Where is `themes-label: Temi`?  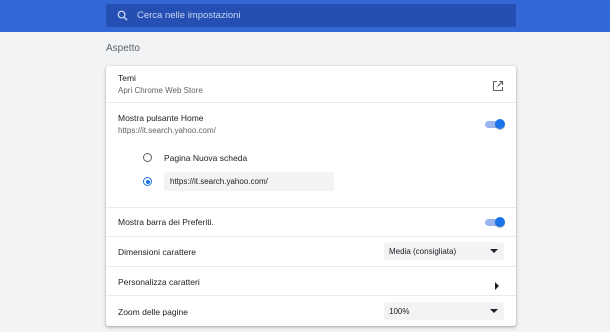 themes-label: Temi is located at coordinates (127, 78).